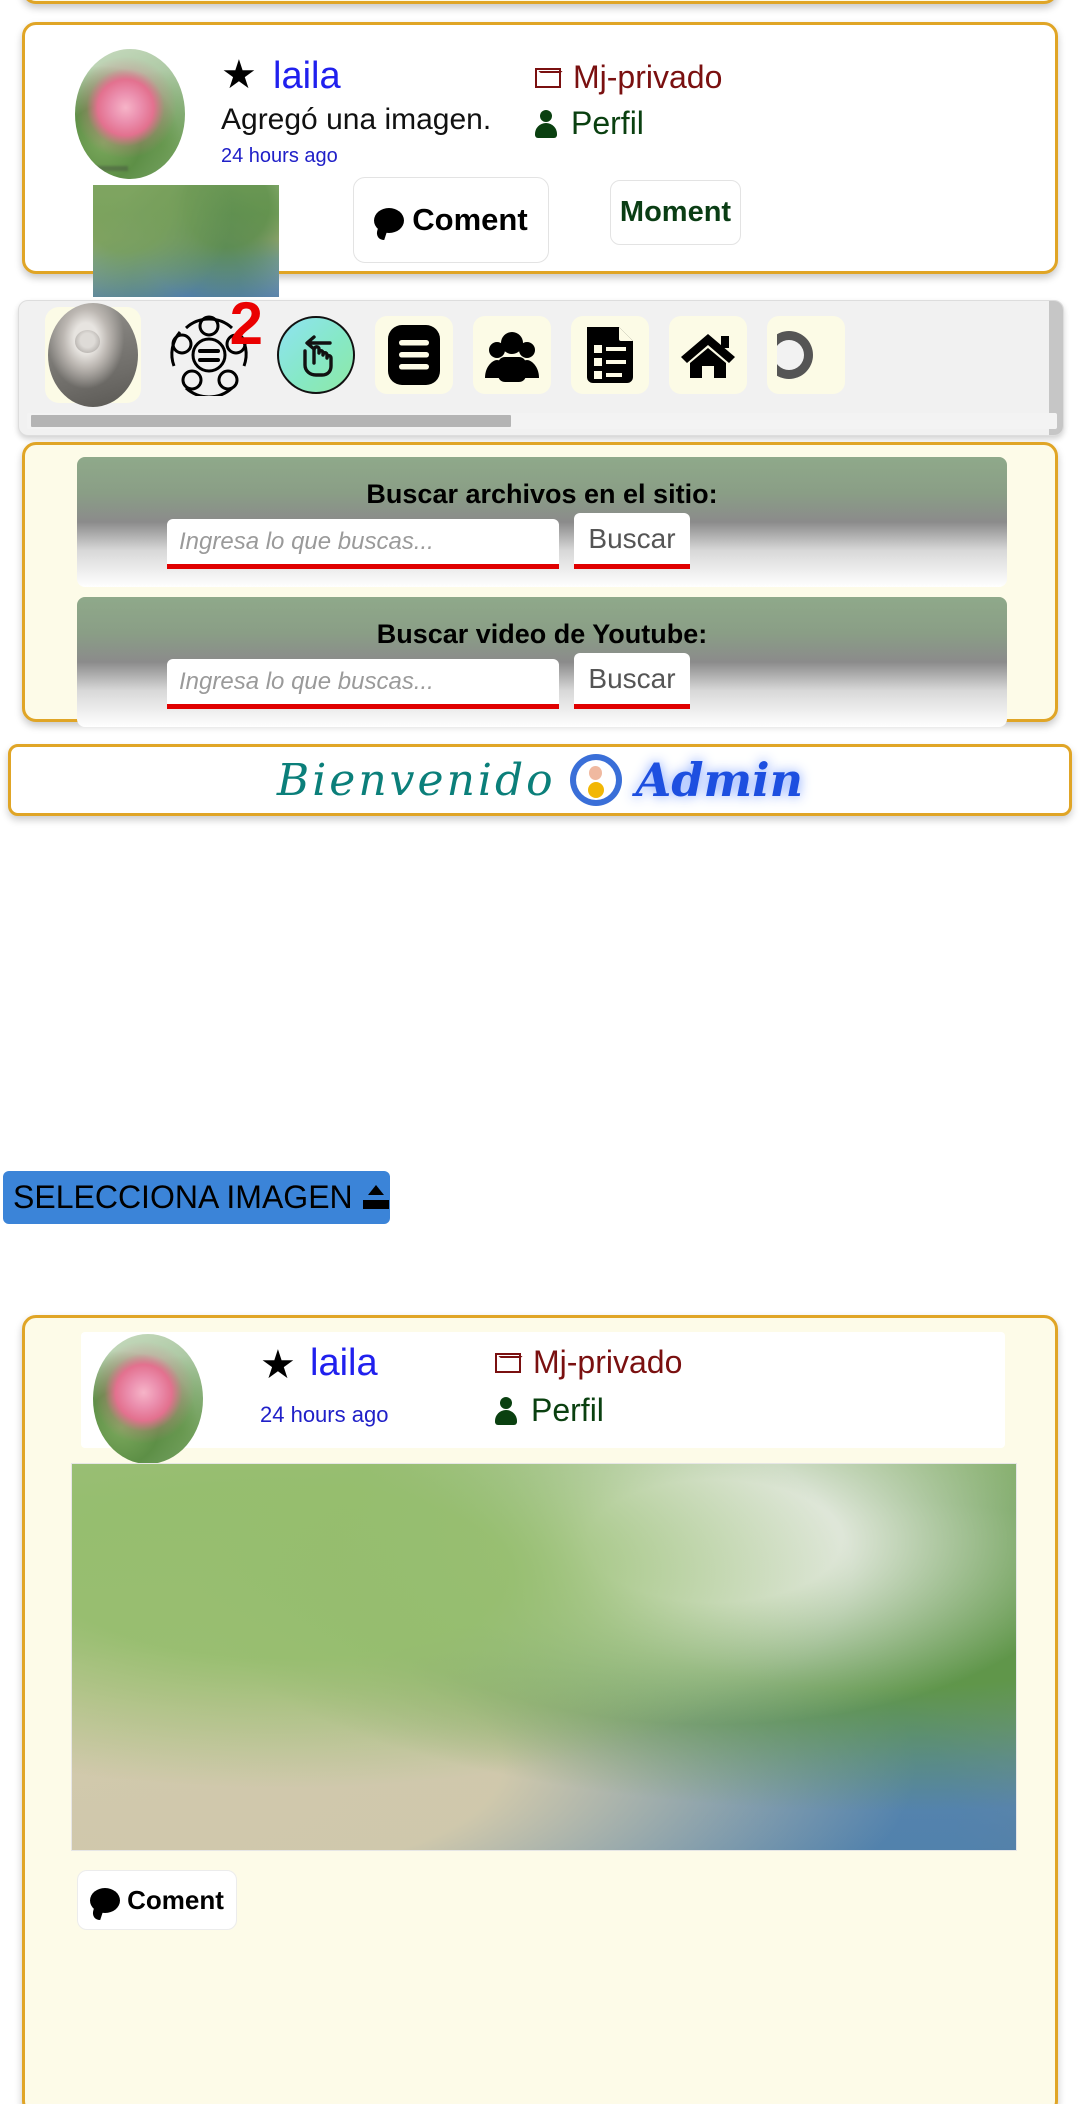 The image size is (1080, 2104). I want to click on toolbar-items: 2, so click(541, 355).